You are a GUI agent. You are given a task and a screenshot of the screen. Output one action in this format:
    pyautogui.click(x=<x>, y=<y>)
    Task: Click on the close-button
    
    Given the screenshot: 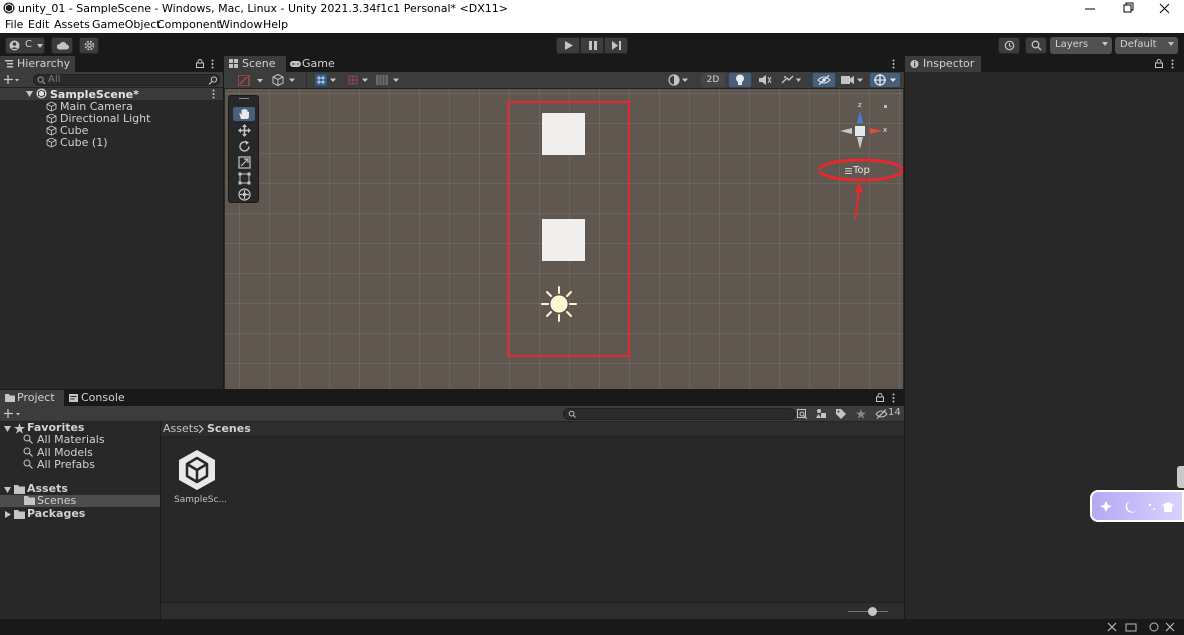 What is the action you would take?
    pyautogui.click(x=1165, y=9)
    